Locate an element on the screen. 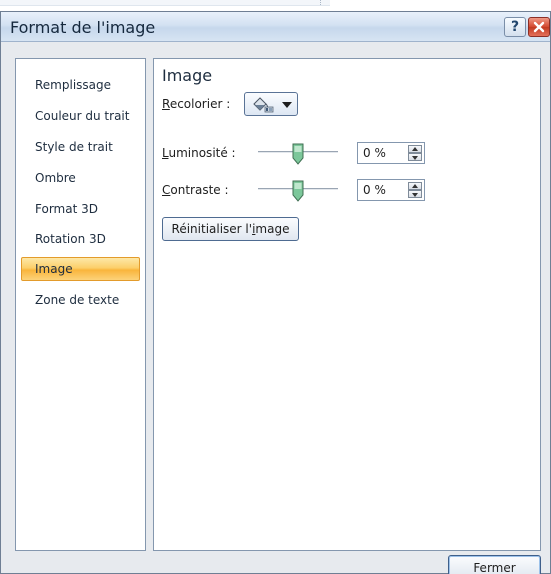 Image resolution: width=551 pixels, height=574 pixels. contrast-decrease-button is located at coordinates (415, 194).